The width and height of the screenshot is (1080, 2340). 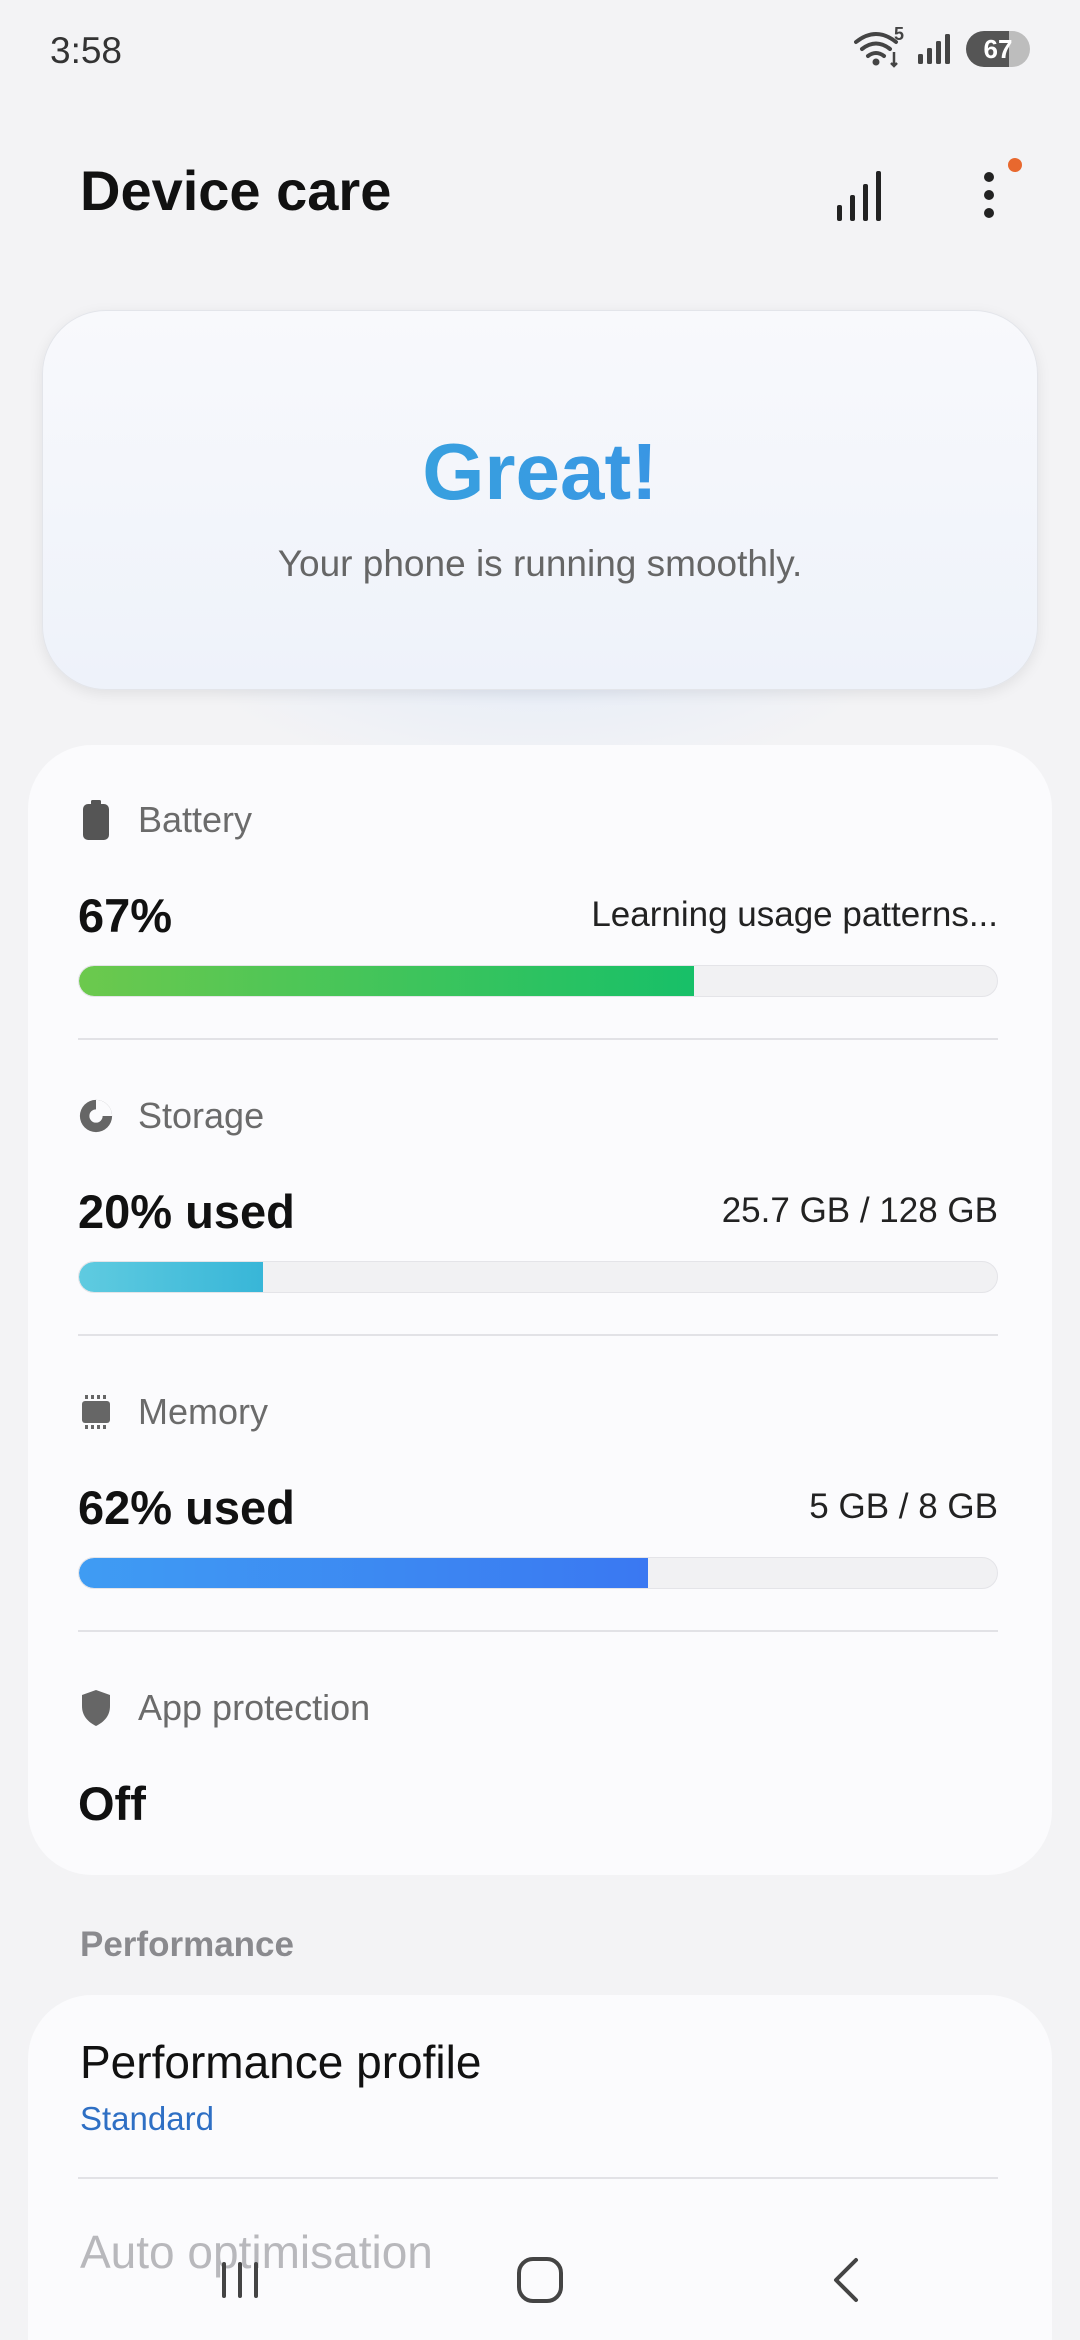 I want to click on battery-status-icon: 67, so click(x=998, y=49).